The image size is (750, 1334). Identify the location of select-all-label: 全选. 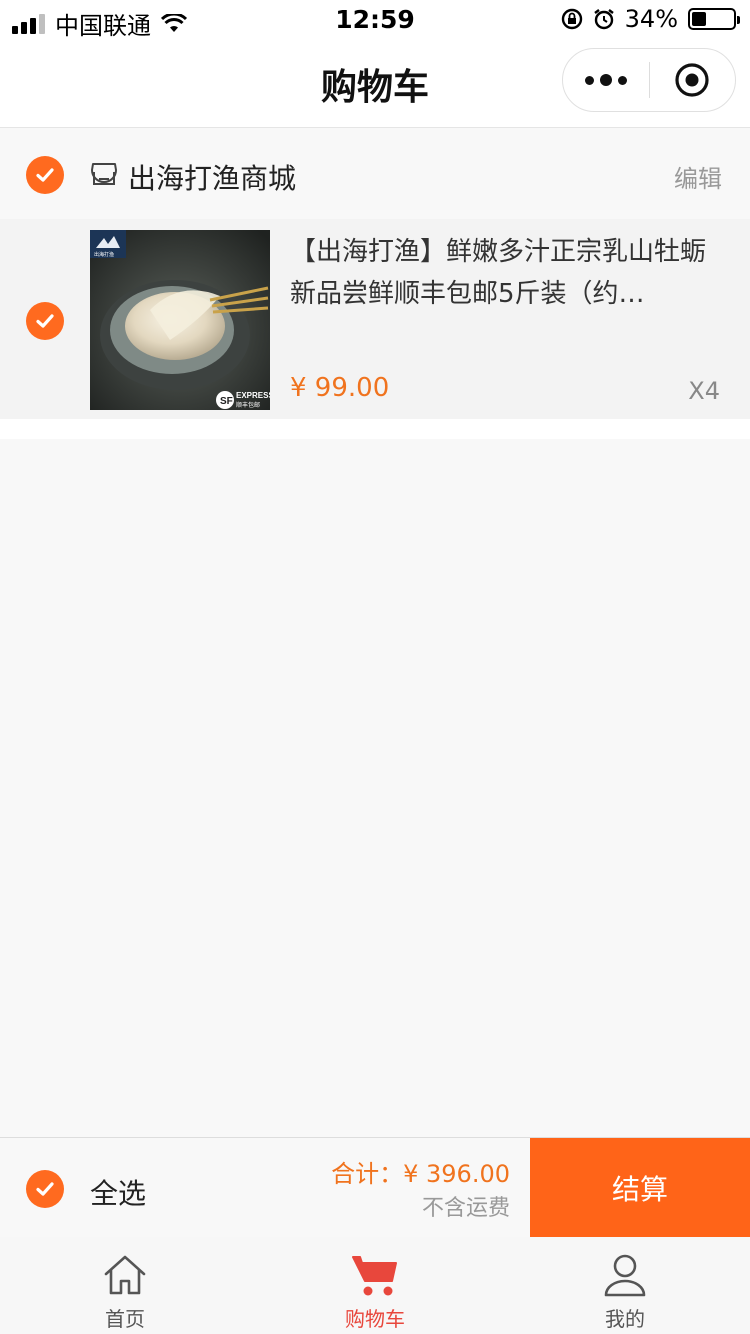
(118, 1192).